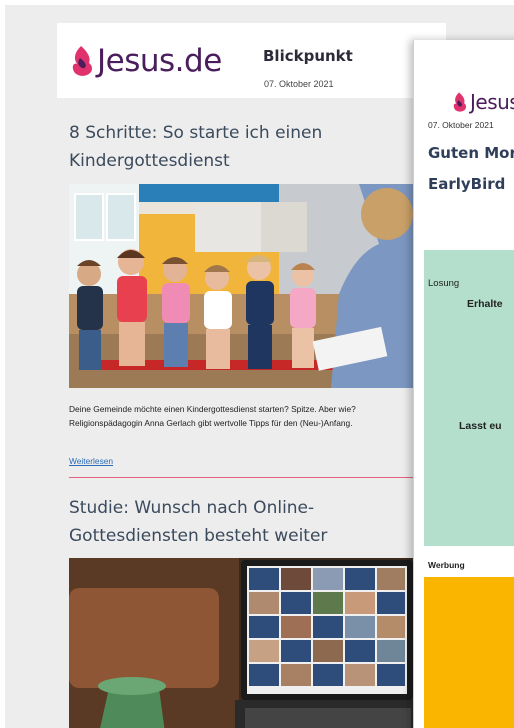 The width and height of the screenshot is (514, 728). What do you see at coordinates (485, 304) in the screenshot?
I see `losung-text: Erhalte` at bounding box center [485, 304].